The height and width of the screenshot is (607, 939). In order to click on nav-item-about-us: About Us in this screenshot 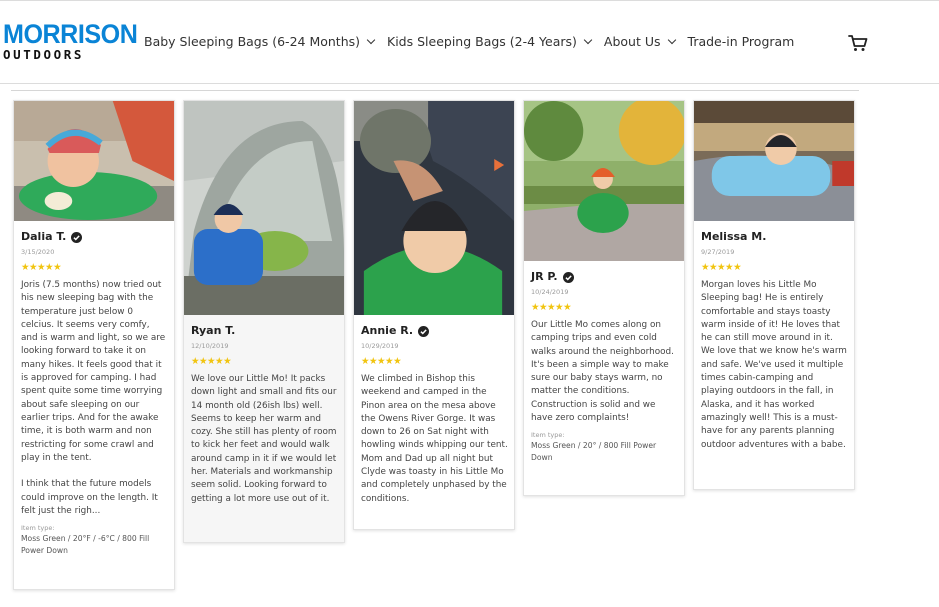, I will do `click(639, 41)`.